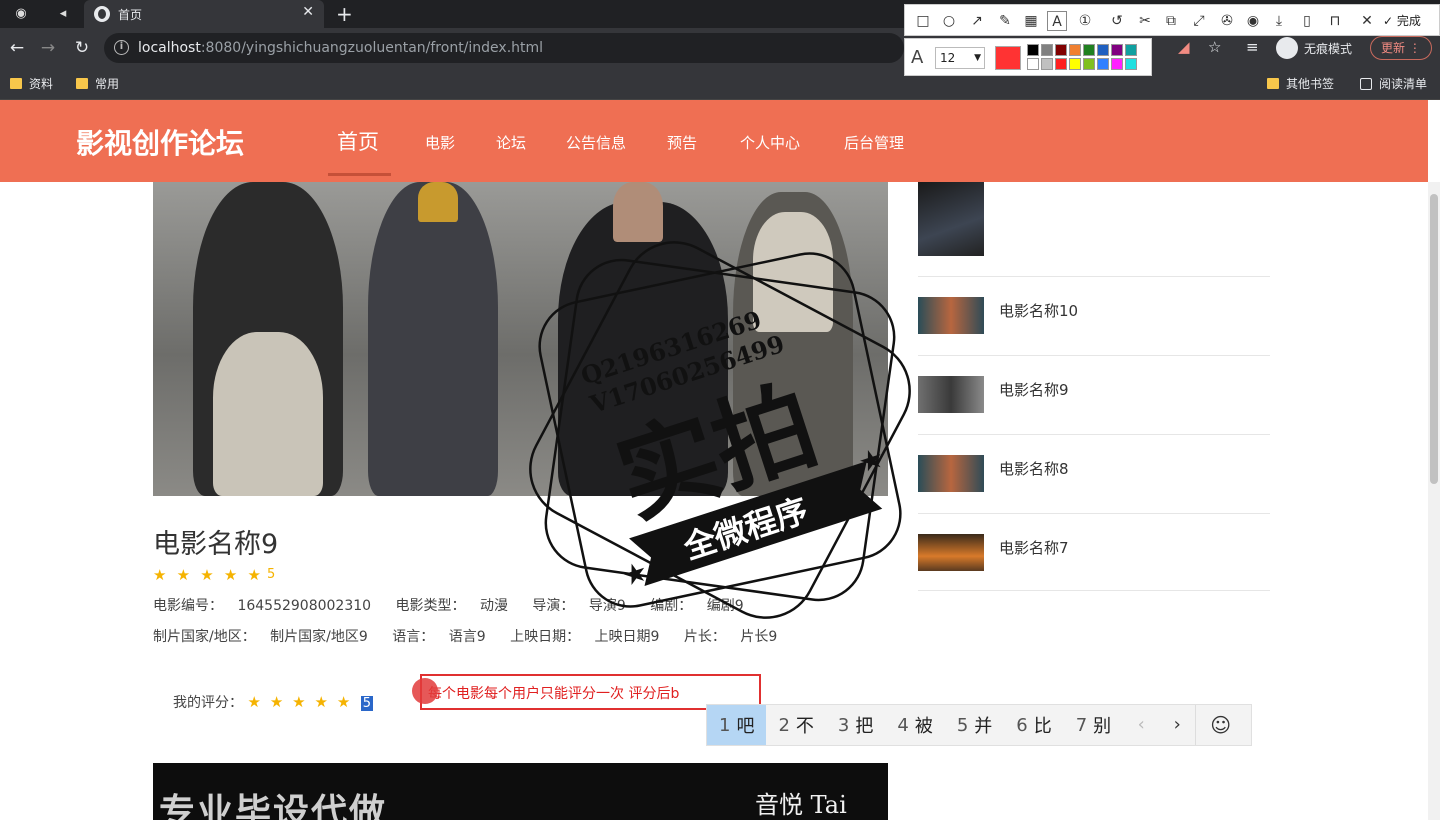 The width and height of the screenshot is (1440, 820). What do you see at coordinates (31, 83) in the screenshot?
I see `bookmark-folder-1: 资料` at bounding box center [31, 83].